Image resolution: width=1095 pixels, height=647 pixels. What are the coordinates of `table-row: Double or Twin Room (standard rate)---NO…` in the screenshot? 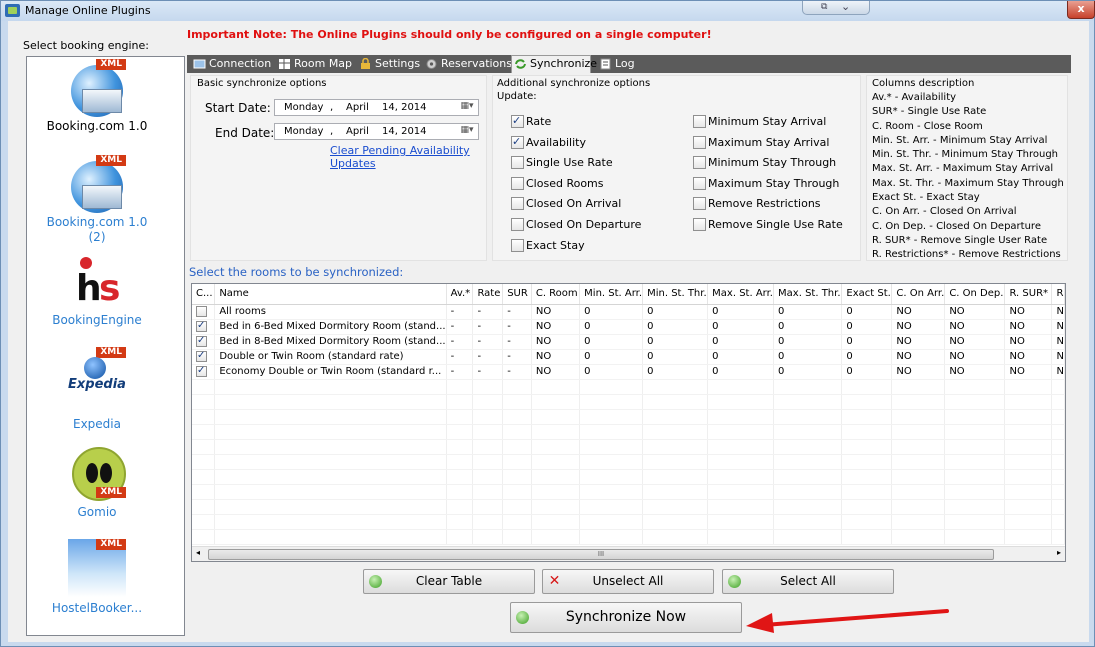 It's located at (628, 357).